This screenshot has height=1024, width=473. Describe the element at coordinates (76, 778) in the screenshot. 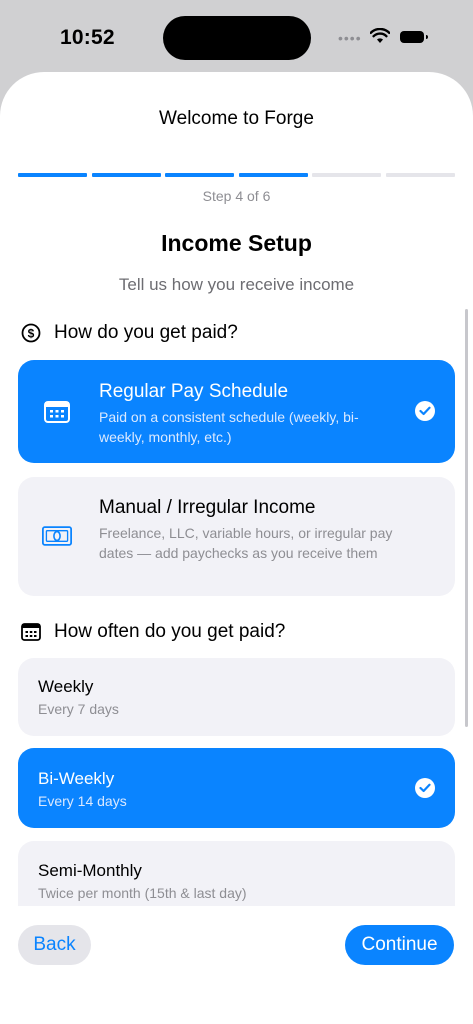

I see `frequency-title: Bi-Weekly` at that location.